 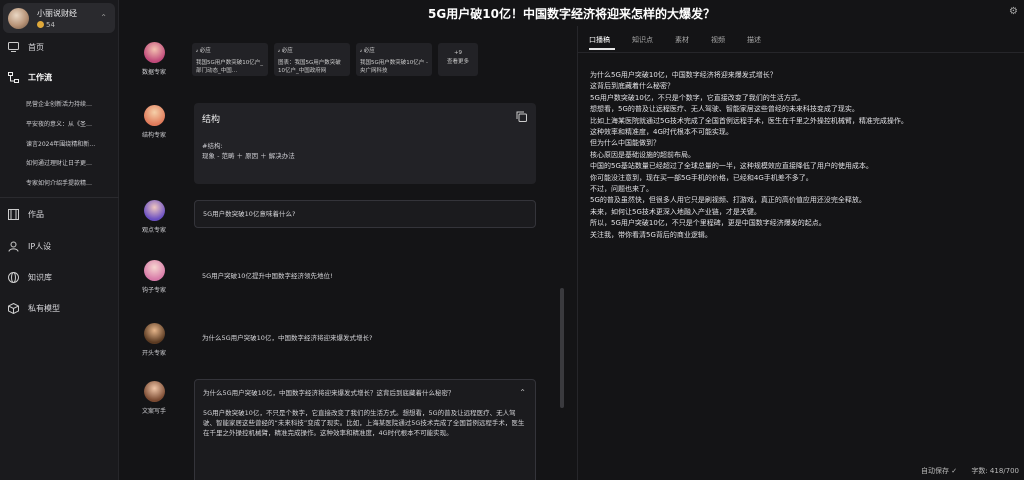 I want to click on nav-private-model: 私有模型, so click(x=59, y=308).